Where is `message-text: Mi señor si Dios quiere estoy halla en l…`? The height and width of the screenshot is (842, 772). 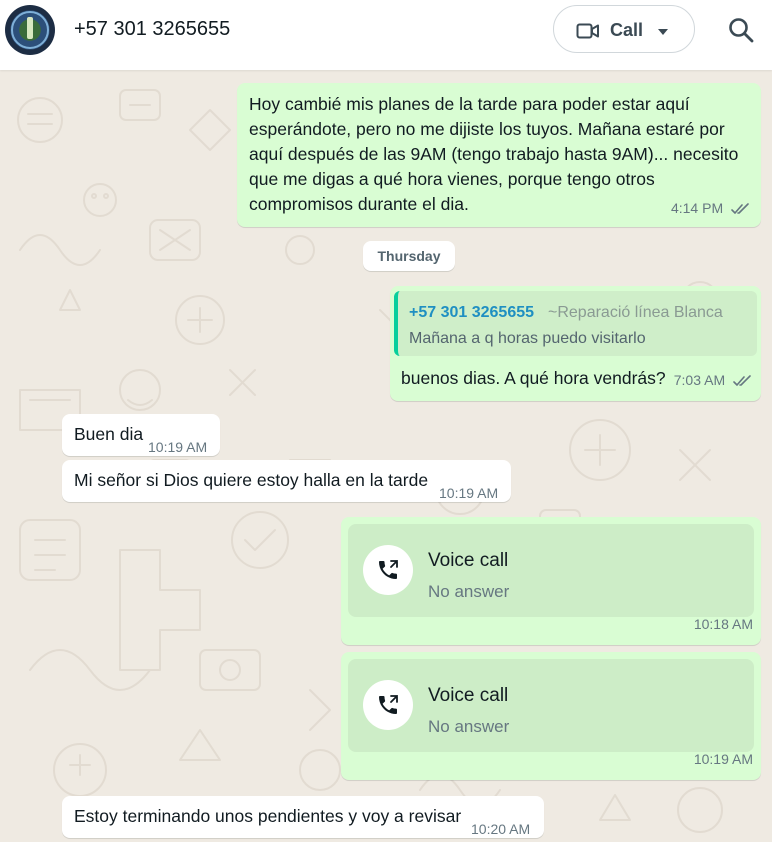
message-text: Mi señor si Dios quiere estoy halla en l… is located at coordinates (251, 480).